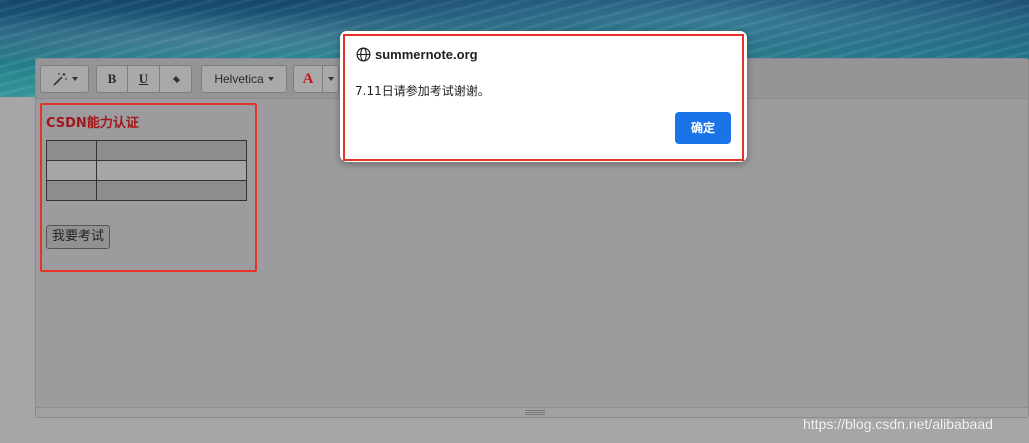 This screenshot has width=1029, height=443. Describe the element at coordinates (112, 79) in the screenshot. I see `bold-button: B` at that location.